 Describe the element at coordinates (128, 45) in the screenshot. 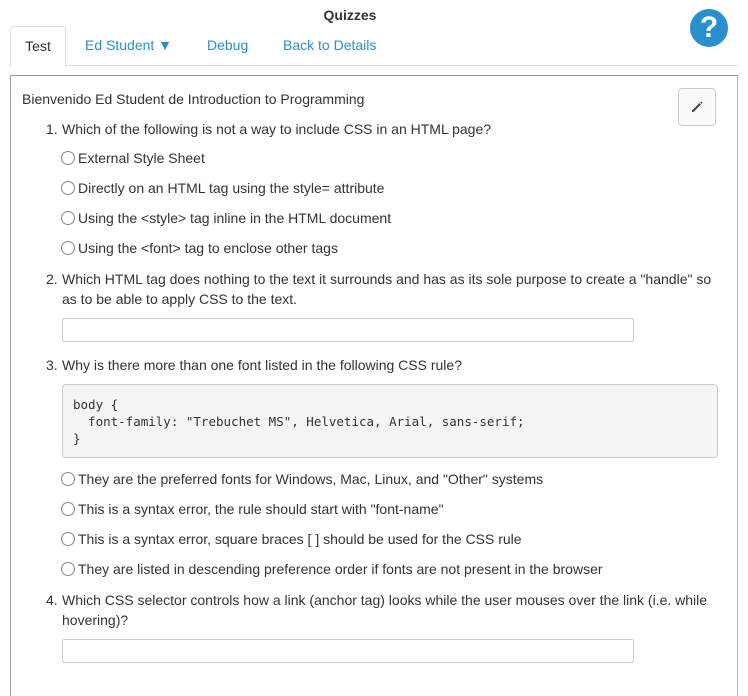

I see `tab-ed-student: Ed Student ▼` at that location.